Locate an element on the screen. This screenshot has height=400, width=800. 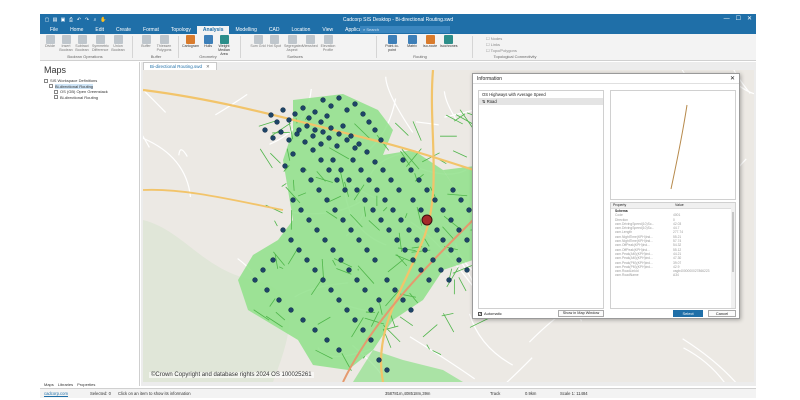
minimize-button: — is located at coordinates (727, 19).